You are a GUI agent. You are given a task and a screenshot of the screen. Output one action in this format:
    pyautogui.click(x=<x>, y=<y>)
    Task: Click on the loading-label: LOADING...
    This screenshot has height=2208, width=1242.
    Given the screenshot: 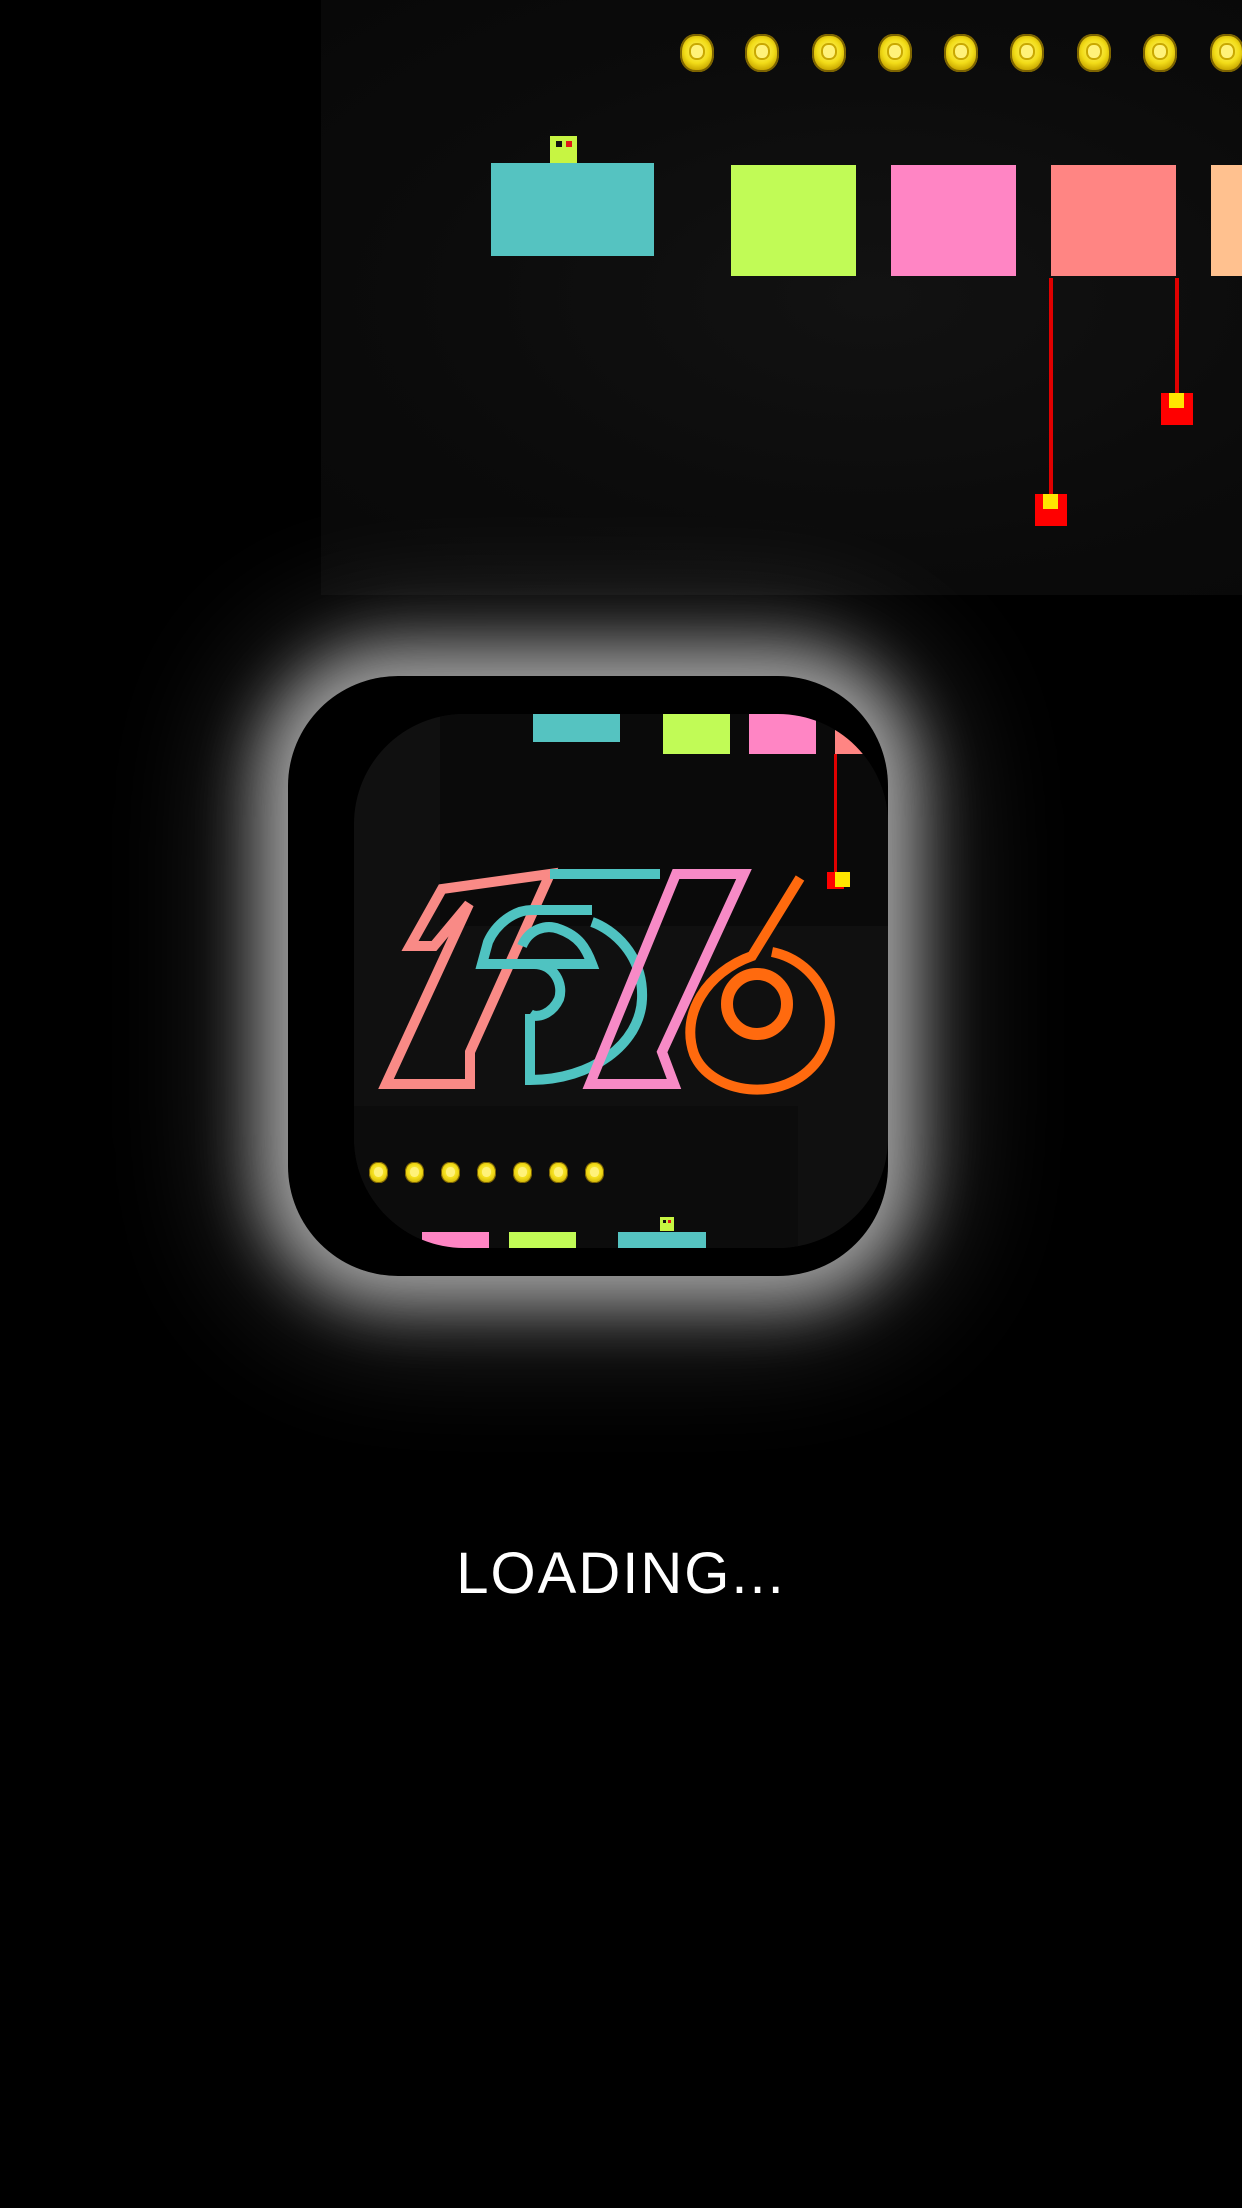 What is the action you would take?
    pyautogui.click(x=621, y=1573)
    